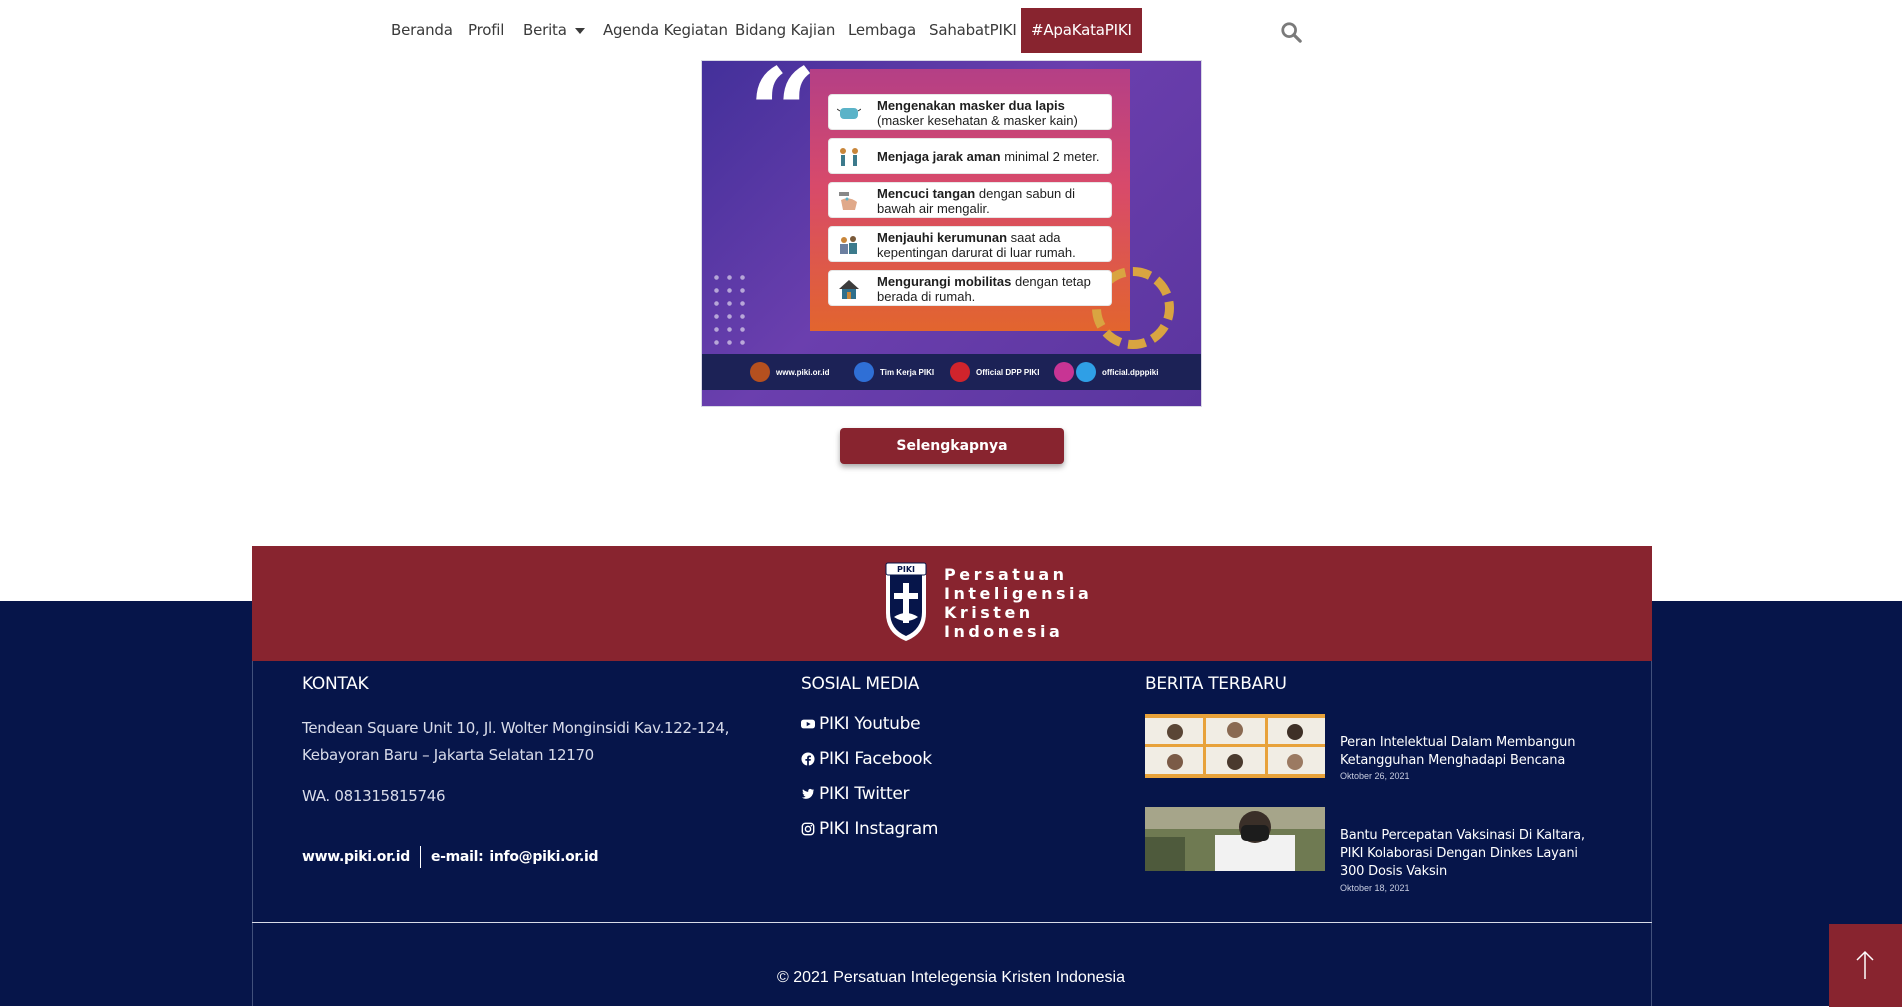  I want to click on contact-whatsapp: WA. 081315815746, so click(374, 796).